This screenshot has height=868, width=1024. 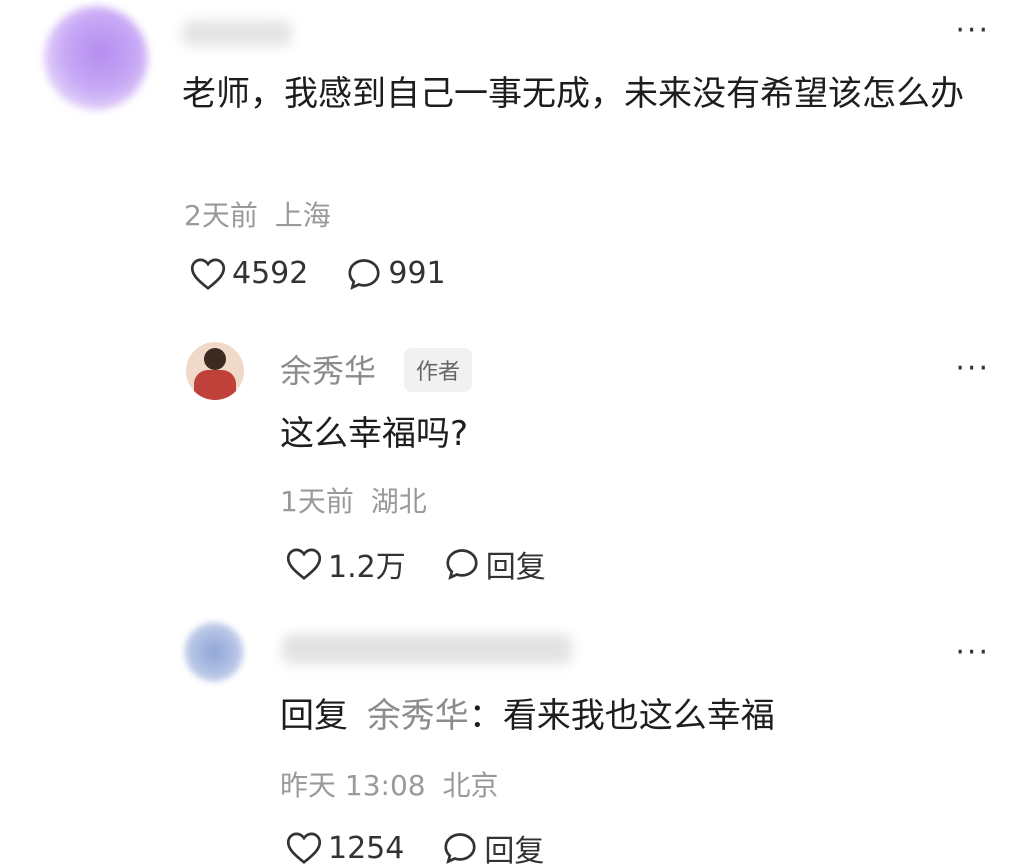 What do you see at coordinates (573, 94) in the screenshot?
I see `comment-text: 老师，我感到自己一事无成，未来没有希望该怎么办` at bounding box center [573, 94].